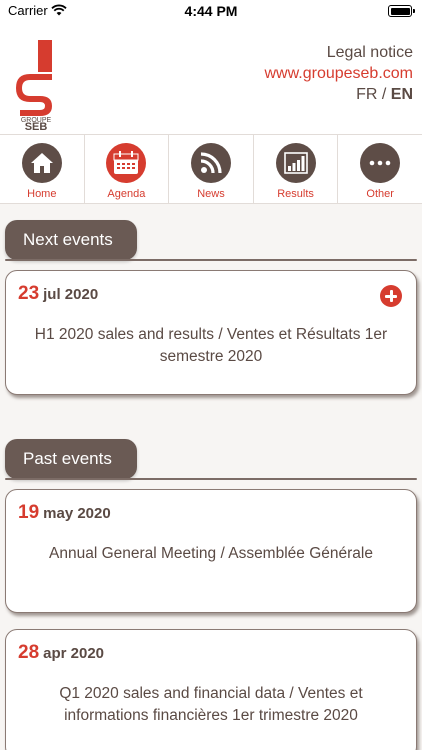 Image resolution: width=422 pixels, height=750 pixels. What do you see at coordinates (71, 294) in the screenshot?
I see `event-month-year: jul 2020` at bounding box center [71, 294].